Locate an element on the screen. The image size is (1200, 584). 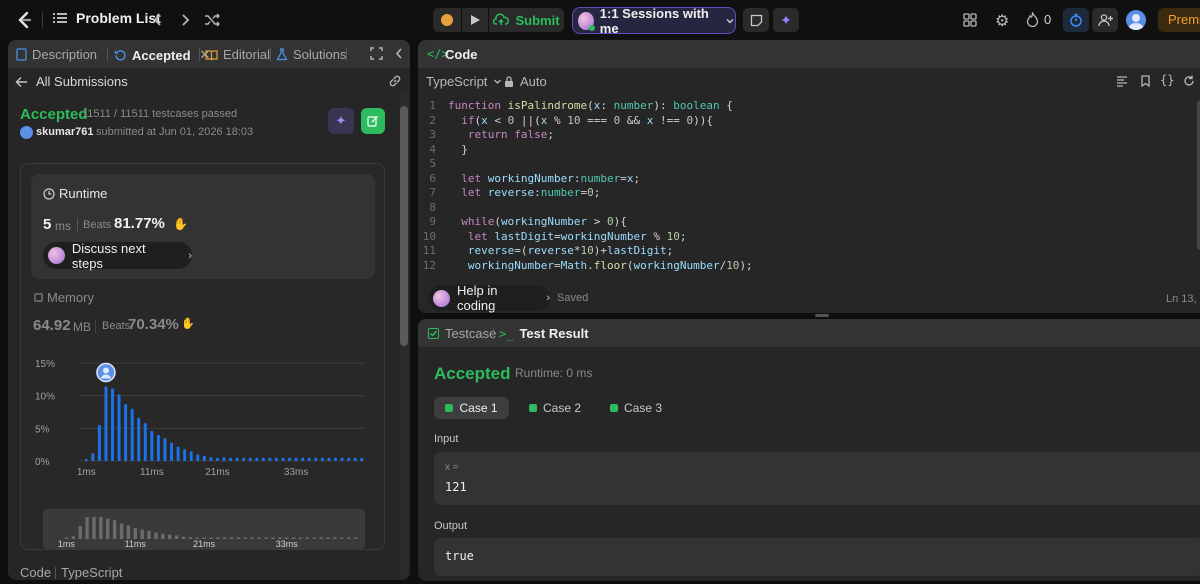
format-icon is located at coordinates (1122, 81).